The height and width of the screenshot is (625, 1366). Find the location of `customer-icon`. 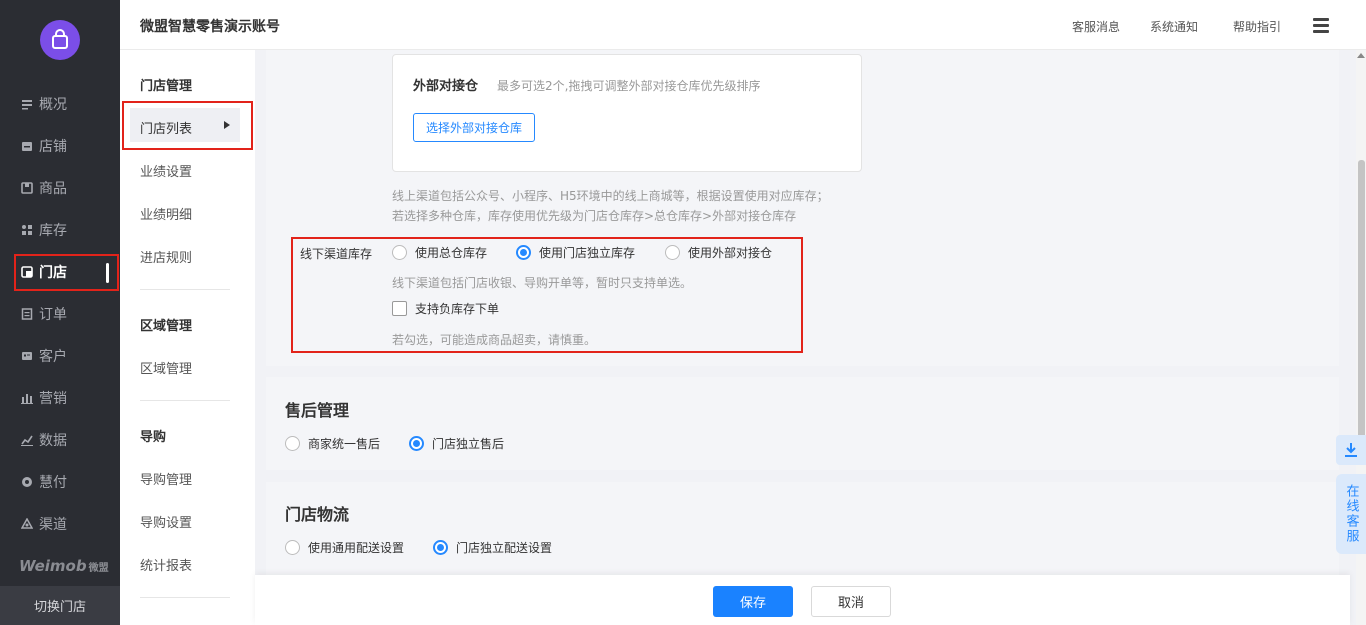

customer-icon is located at coordinates (27, 356).